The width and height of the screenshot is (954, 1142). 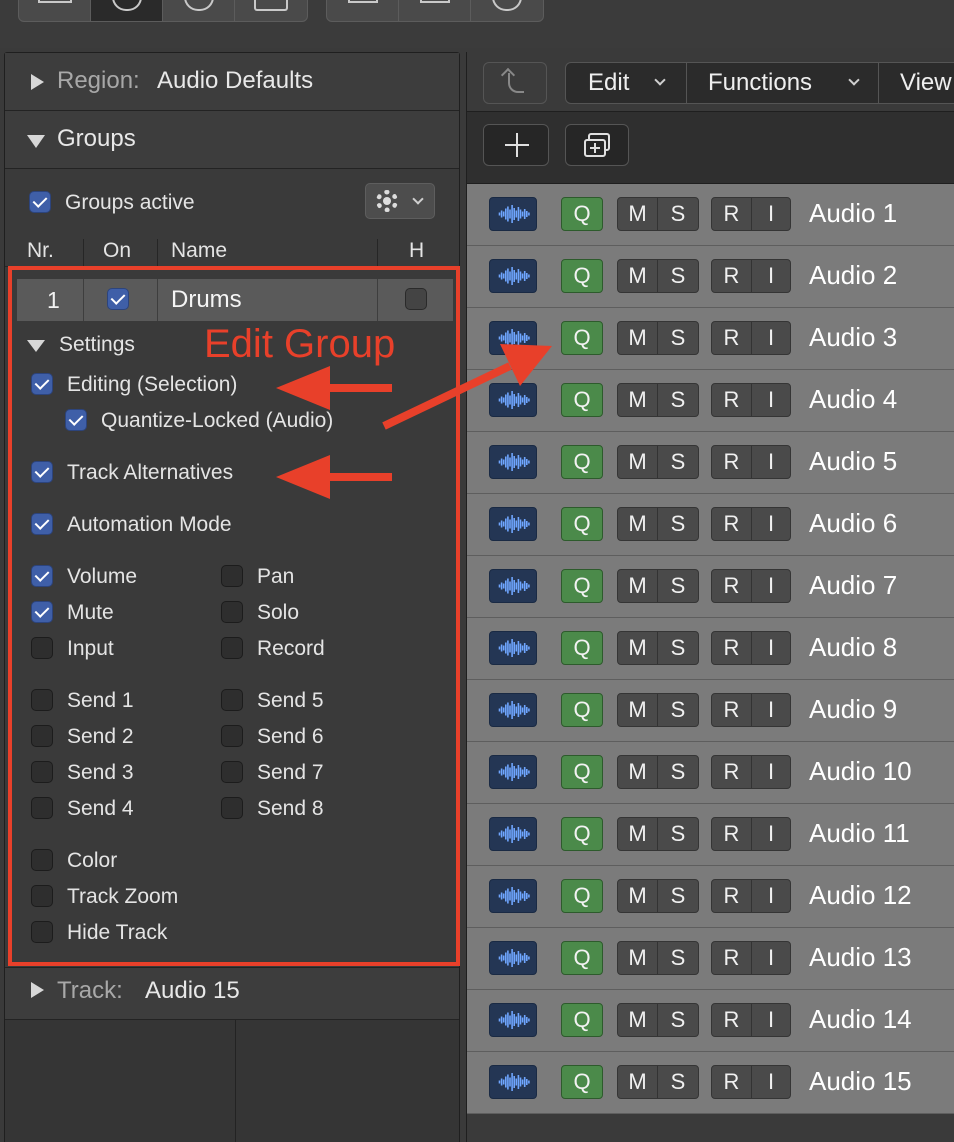 What do you see at coordinates (507, 10) in the screenshot?
I see `editors-button` at bounding box center [507, 10].